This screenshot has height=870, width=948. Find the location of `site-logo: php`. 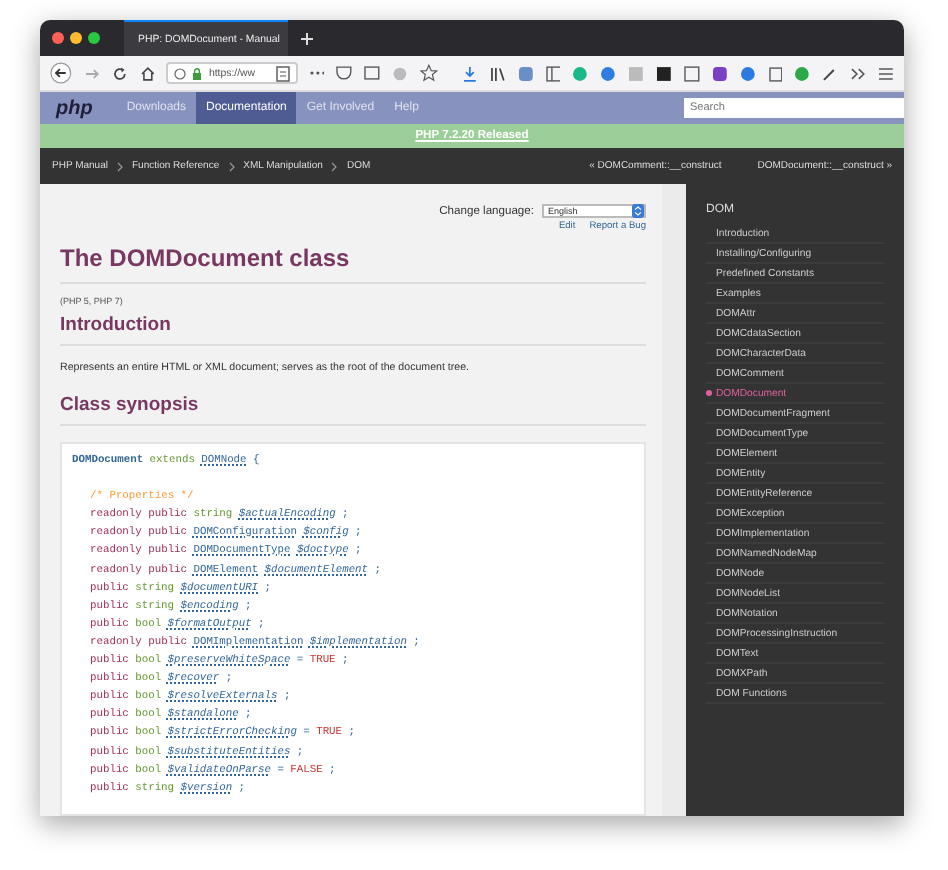

site-logo: php is located at coordinates (74, 108).